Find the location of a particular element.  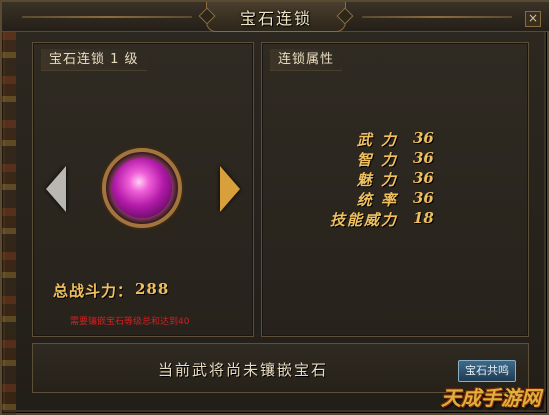

attribute-list: 武 力 36 智 力 36 魅 力 36 统 率 36 技能威力 18 is located at coordinates (398, 179).